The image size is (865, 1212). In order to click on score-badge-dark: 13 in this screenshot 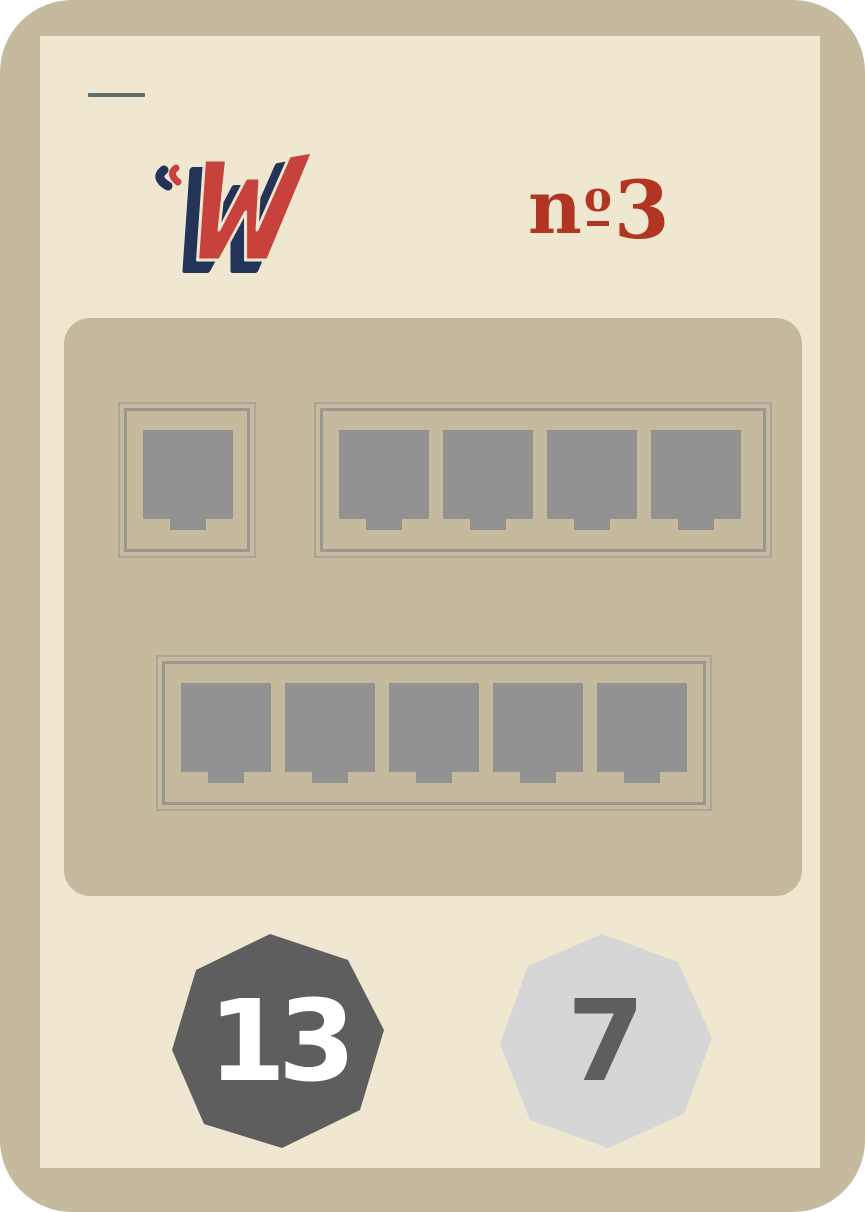, I will do `click(278, 1042)`.